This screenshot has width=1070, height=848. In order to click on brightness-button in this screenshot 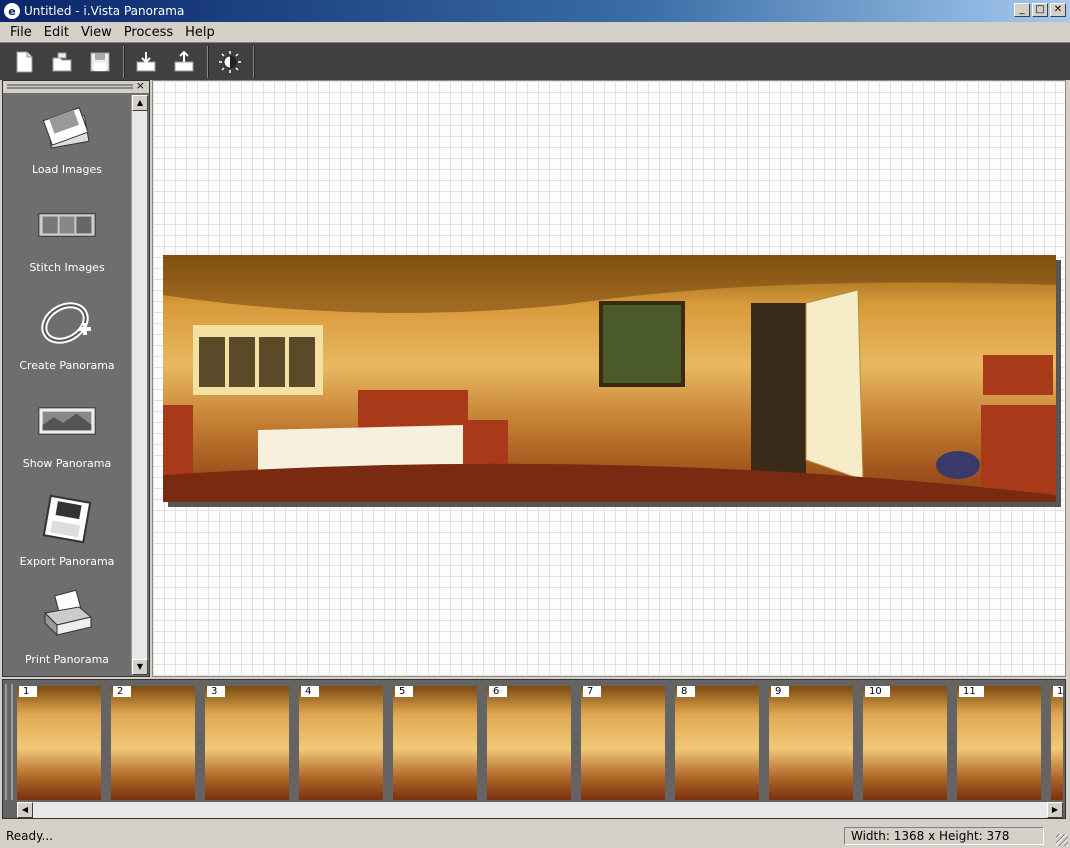, I will do `click(230, 62)`.